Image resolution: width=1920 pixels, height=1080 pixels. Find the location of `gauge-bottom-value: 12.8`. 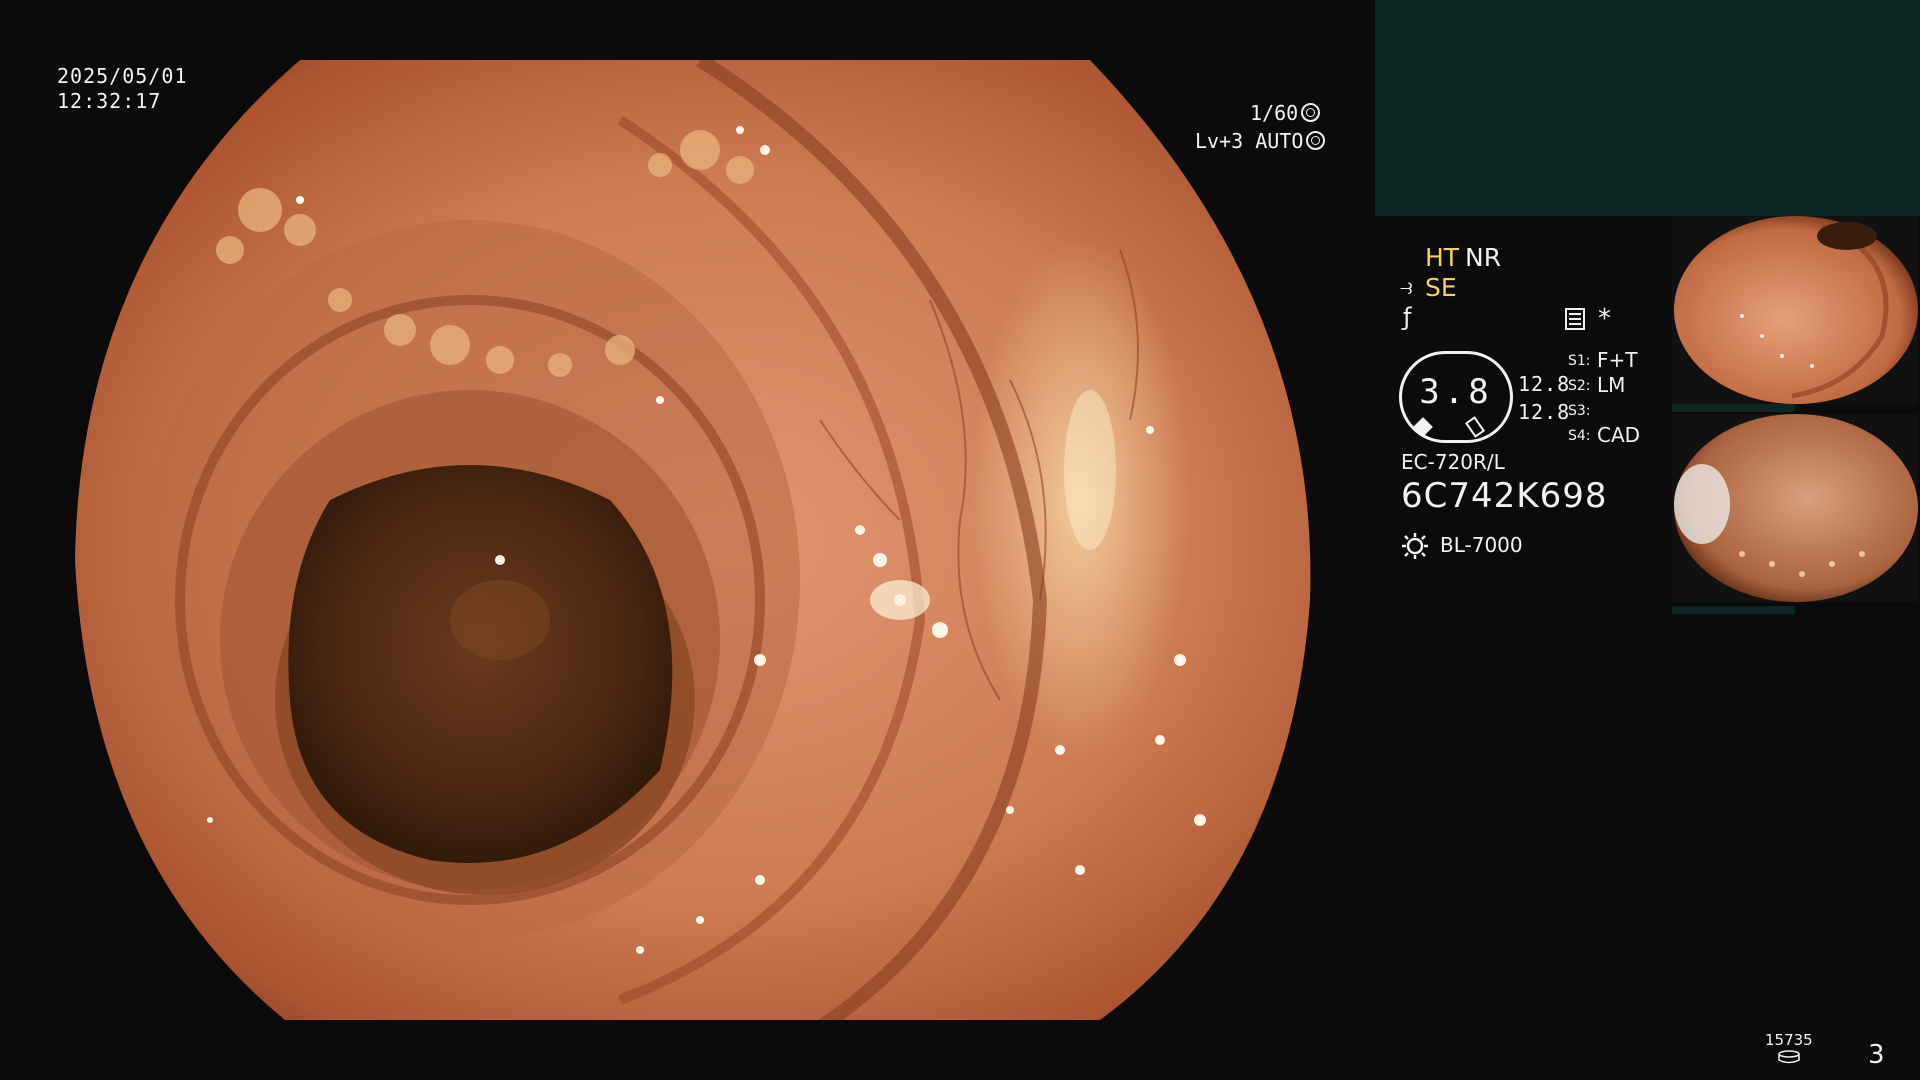

gauge-bottom-value: 12.8 is located at coordinates (1544, 412).